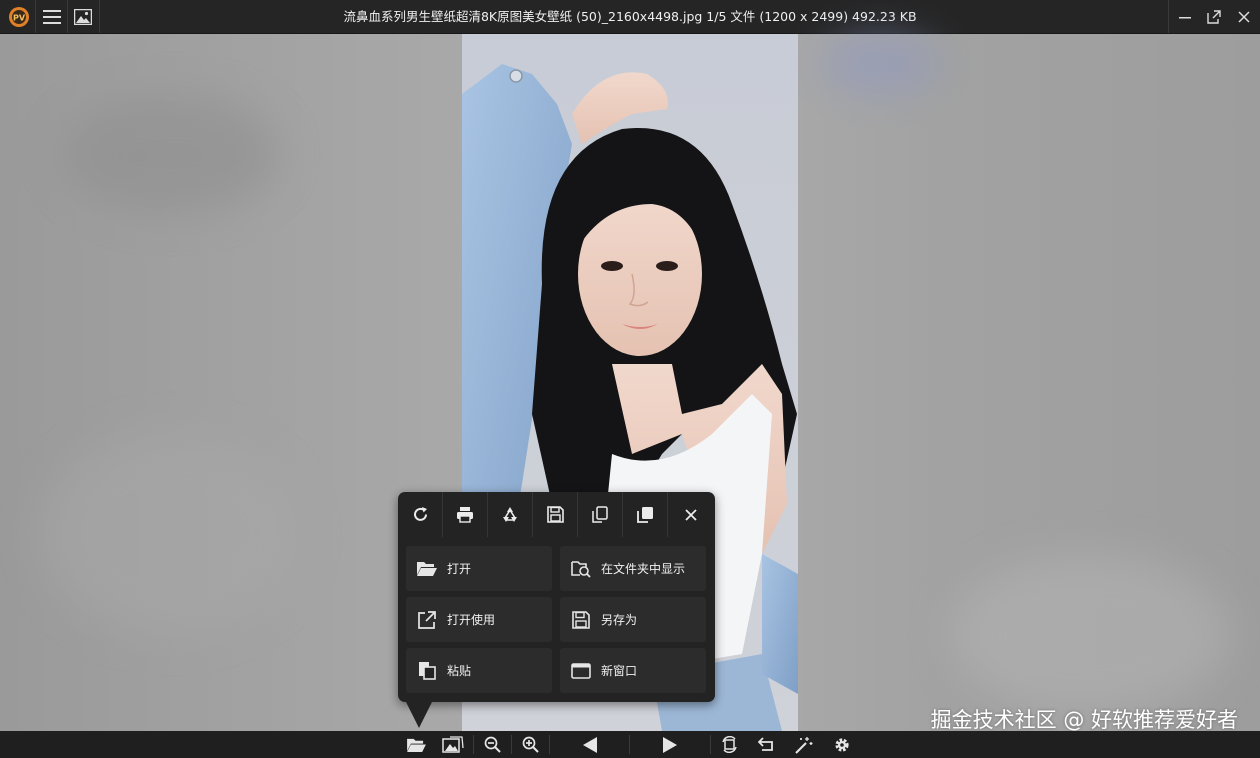 This screenshot has width=1260, height=758. What do you see at coordinates (1084, 720) in the screenshot?
I see `watermark-text: 掘金技术社区 @ 好软推荐爱好者` at bounding box center [1084, 720].